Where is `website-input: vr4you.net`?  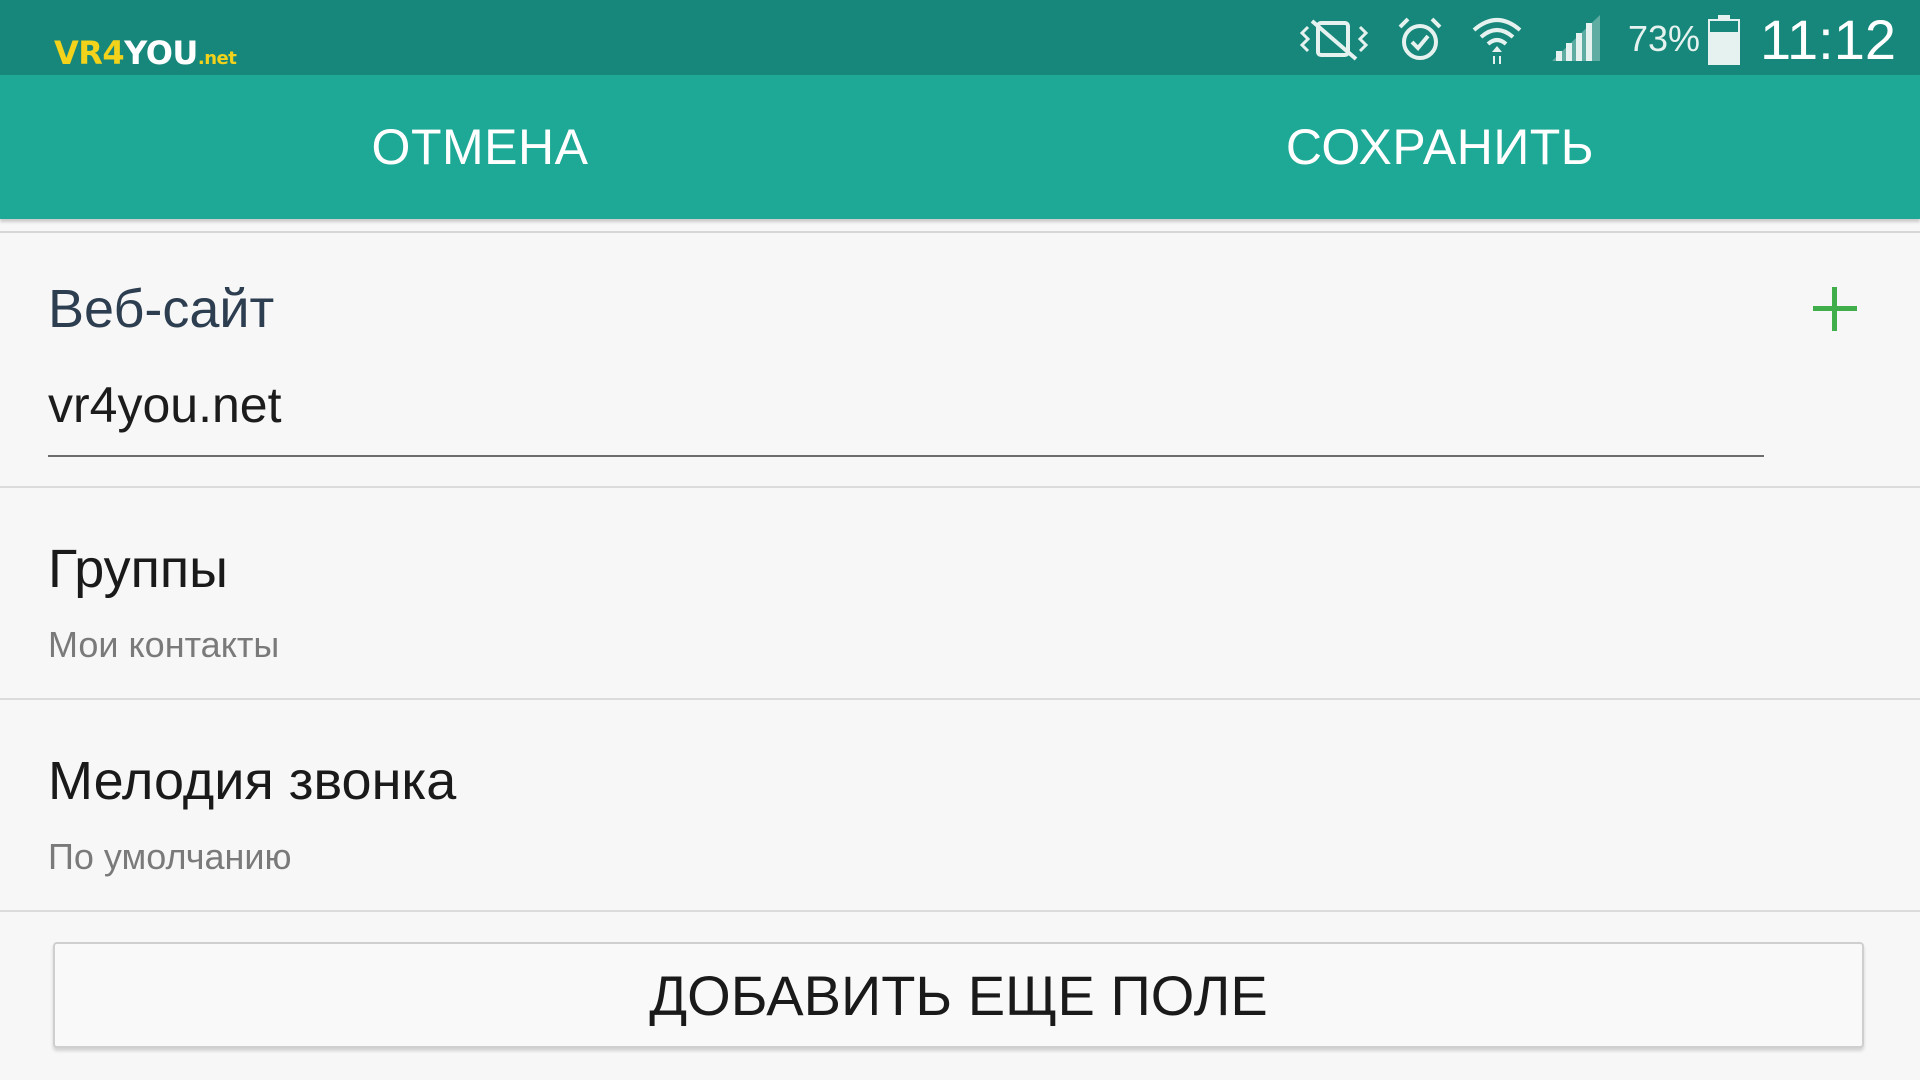
website-input: vr4you.net is located at coordinates (164, 405).